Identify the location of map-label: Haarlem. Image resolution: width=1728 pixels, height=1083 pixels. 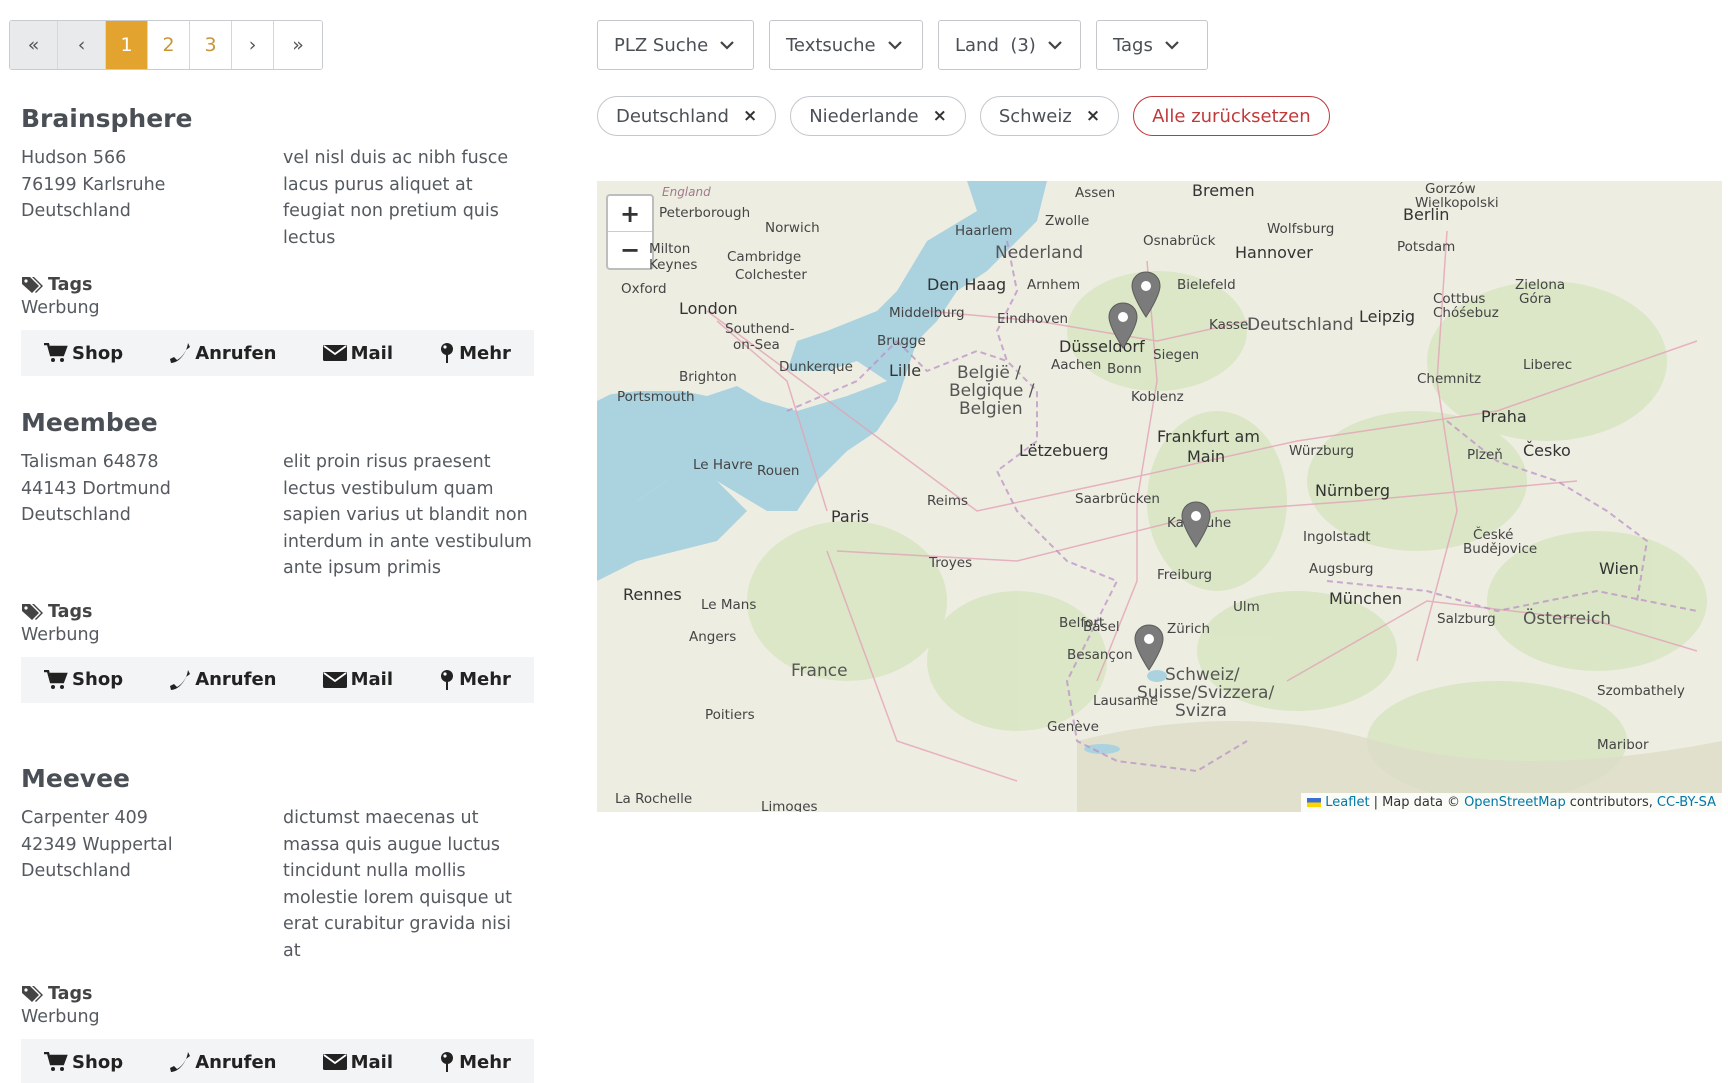
(984, 231).